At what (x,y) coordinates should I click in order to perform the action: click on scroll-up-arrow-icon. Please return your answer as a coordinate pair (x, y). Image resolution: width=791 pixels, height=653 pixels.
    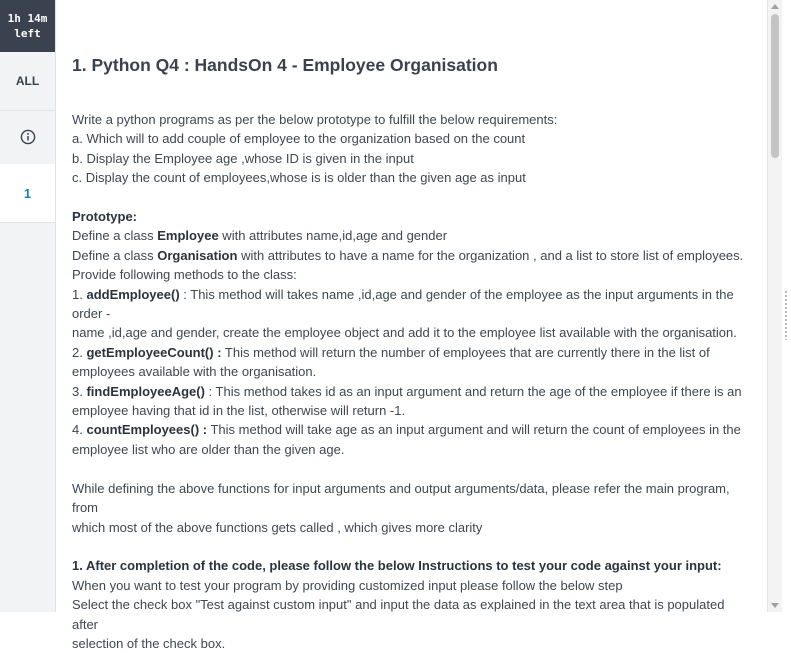
    Looking at the image, I should click on (775, 6).